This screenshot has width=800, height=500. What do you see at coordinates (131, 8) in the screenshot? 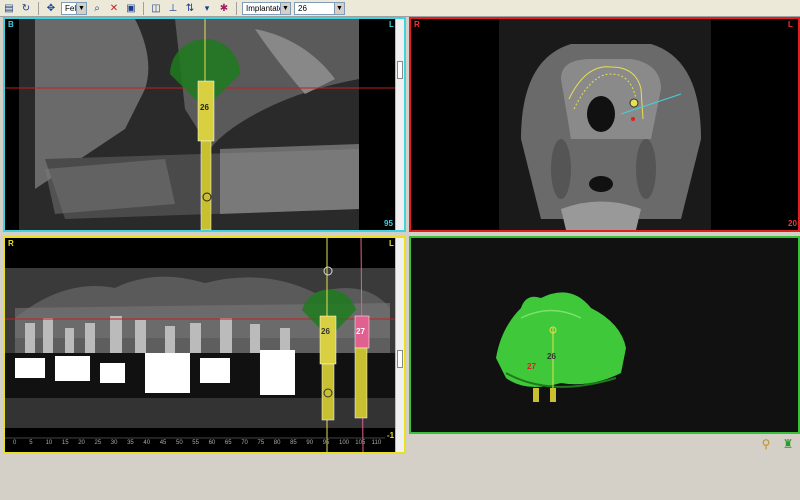
I see `save-icon: ▣` at bounding box center [131, 8].